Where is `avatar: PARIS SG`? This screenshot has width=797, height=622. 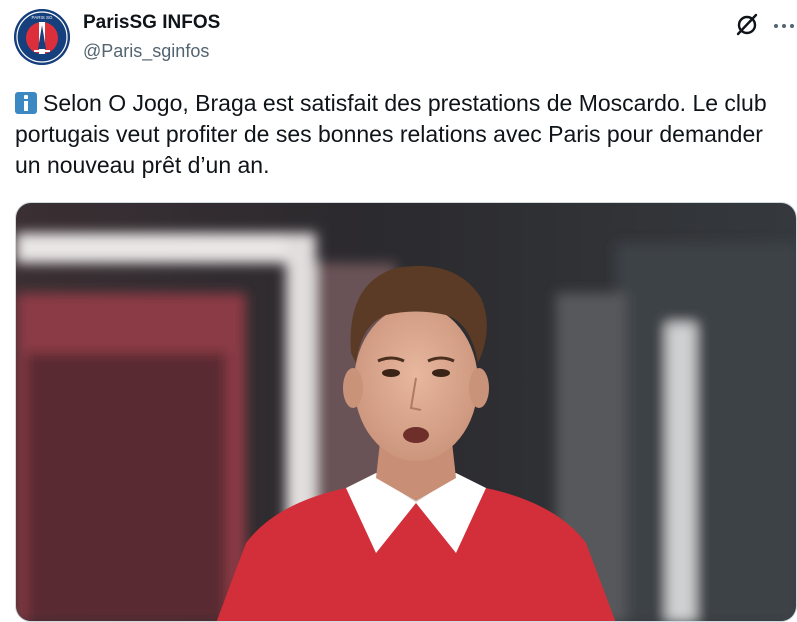
avatar: PARIS SG is located at coordinates (42, 37).